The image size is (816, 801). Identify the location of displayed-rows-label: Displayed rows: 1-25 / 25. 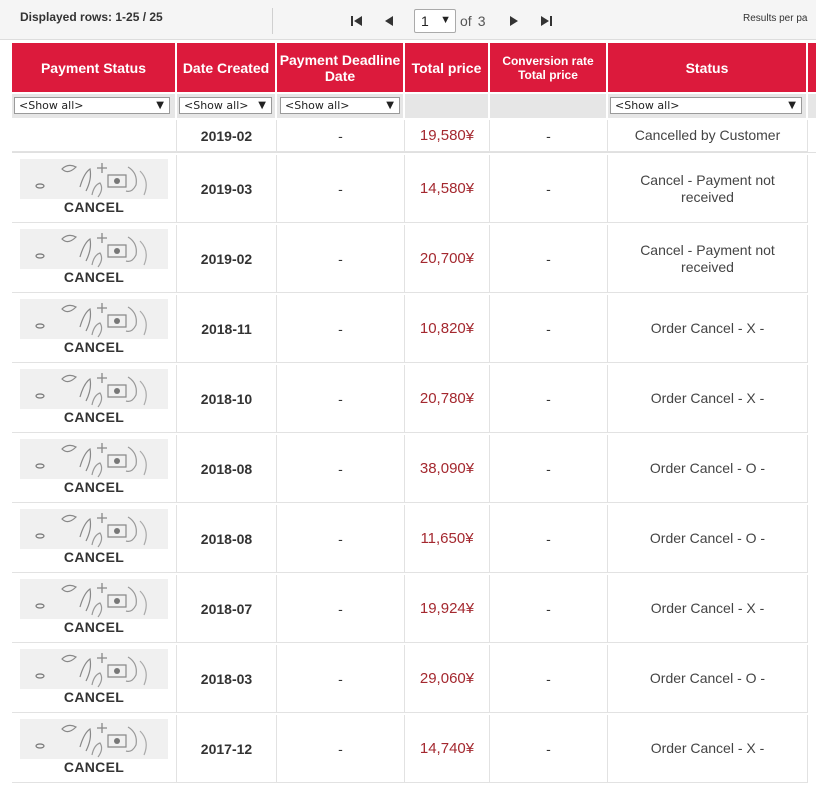
(91, 17).